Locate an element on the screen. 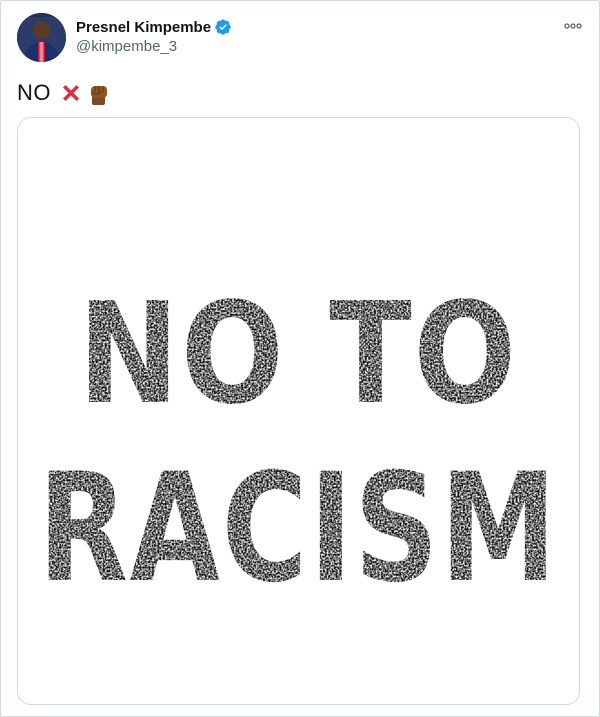 This screenshot has height=717, width=600. avatar-image is located at coordinates (41, 37).